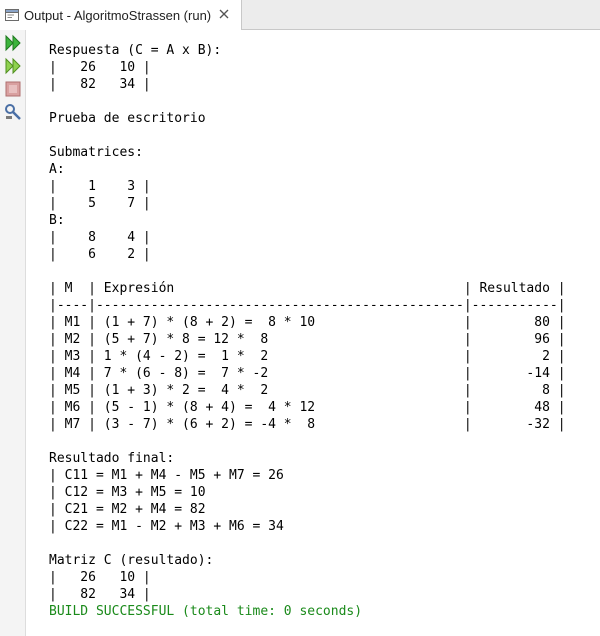 This screenshot has height=636, width=600. I want to click on console-line: A:, so click(57, 169).